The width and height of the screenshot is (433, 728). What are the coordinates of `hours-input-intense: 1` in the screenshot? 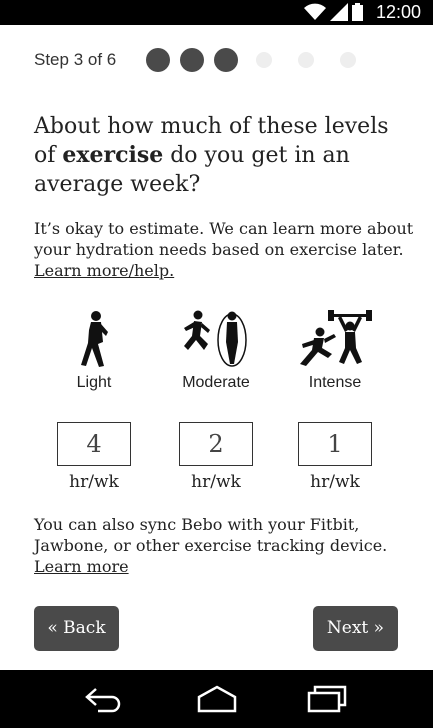 It's located at (335, 444).